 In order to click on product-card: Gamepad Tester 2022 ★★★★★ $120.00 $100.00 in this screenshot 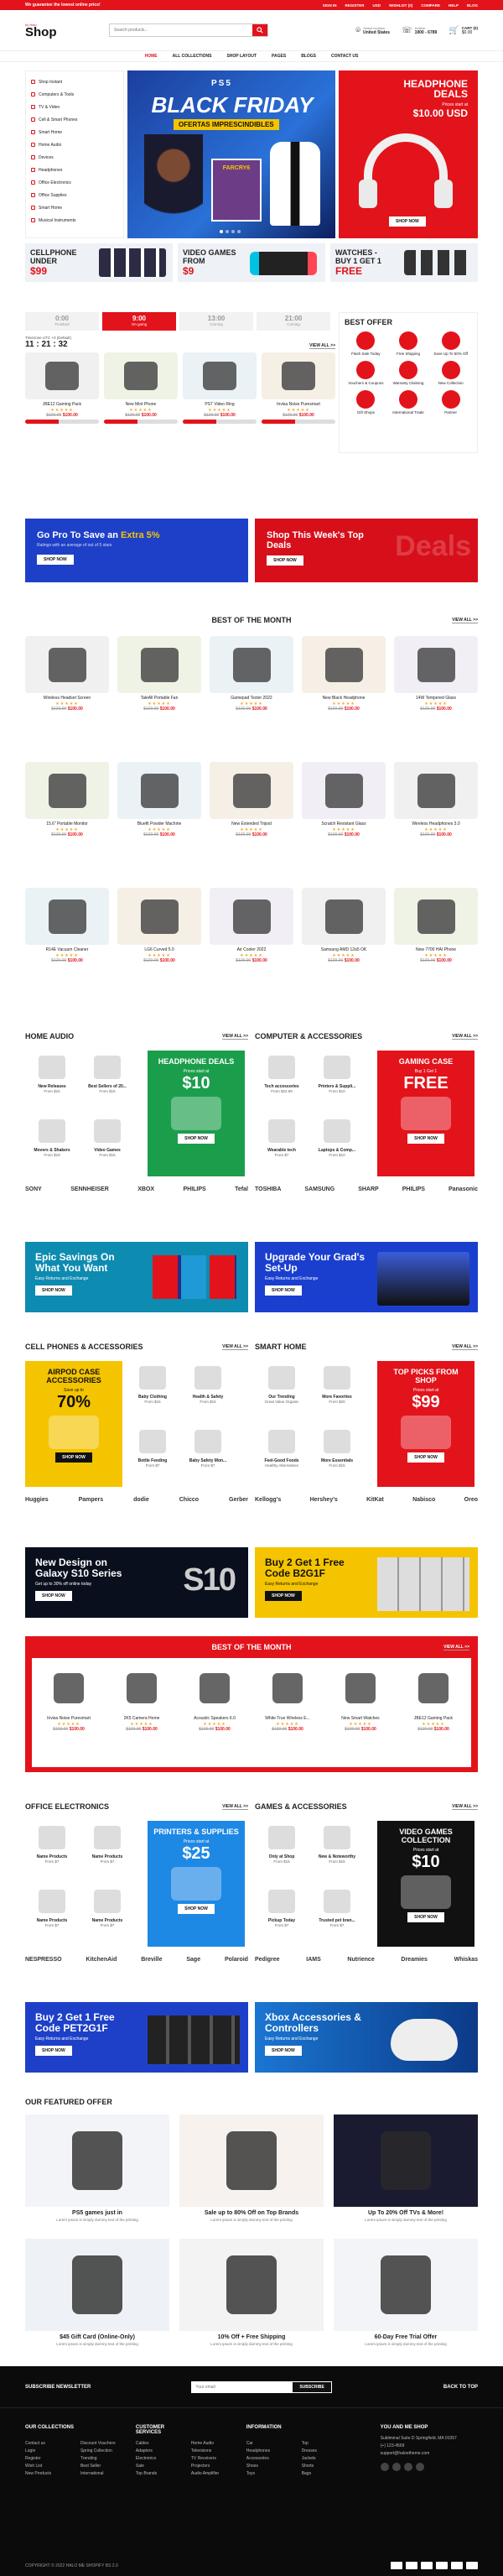, I will do `click(251, 674)`.